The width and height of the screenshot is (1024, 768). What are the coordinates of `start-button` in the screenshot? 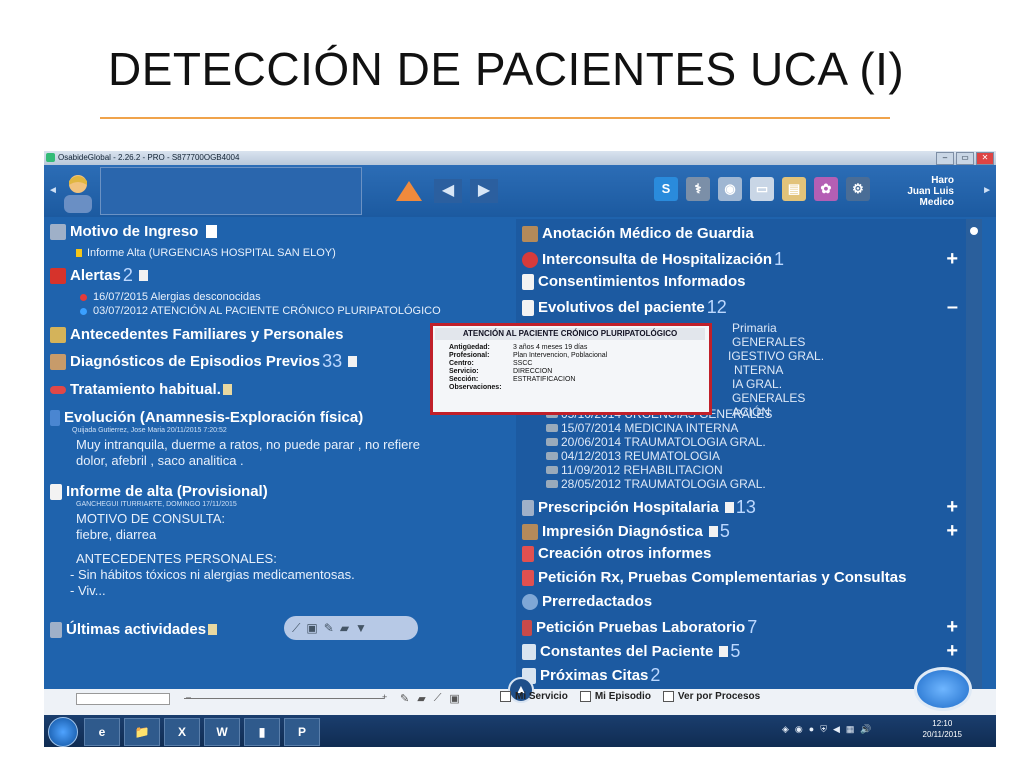 It's located at (63, 732).